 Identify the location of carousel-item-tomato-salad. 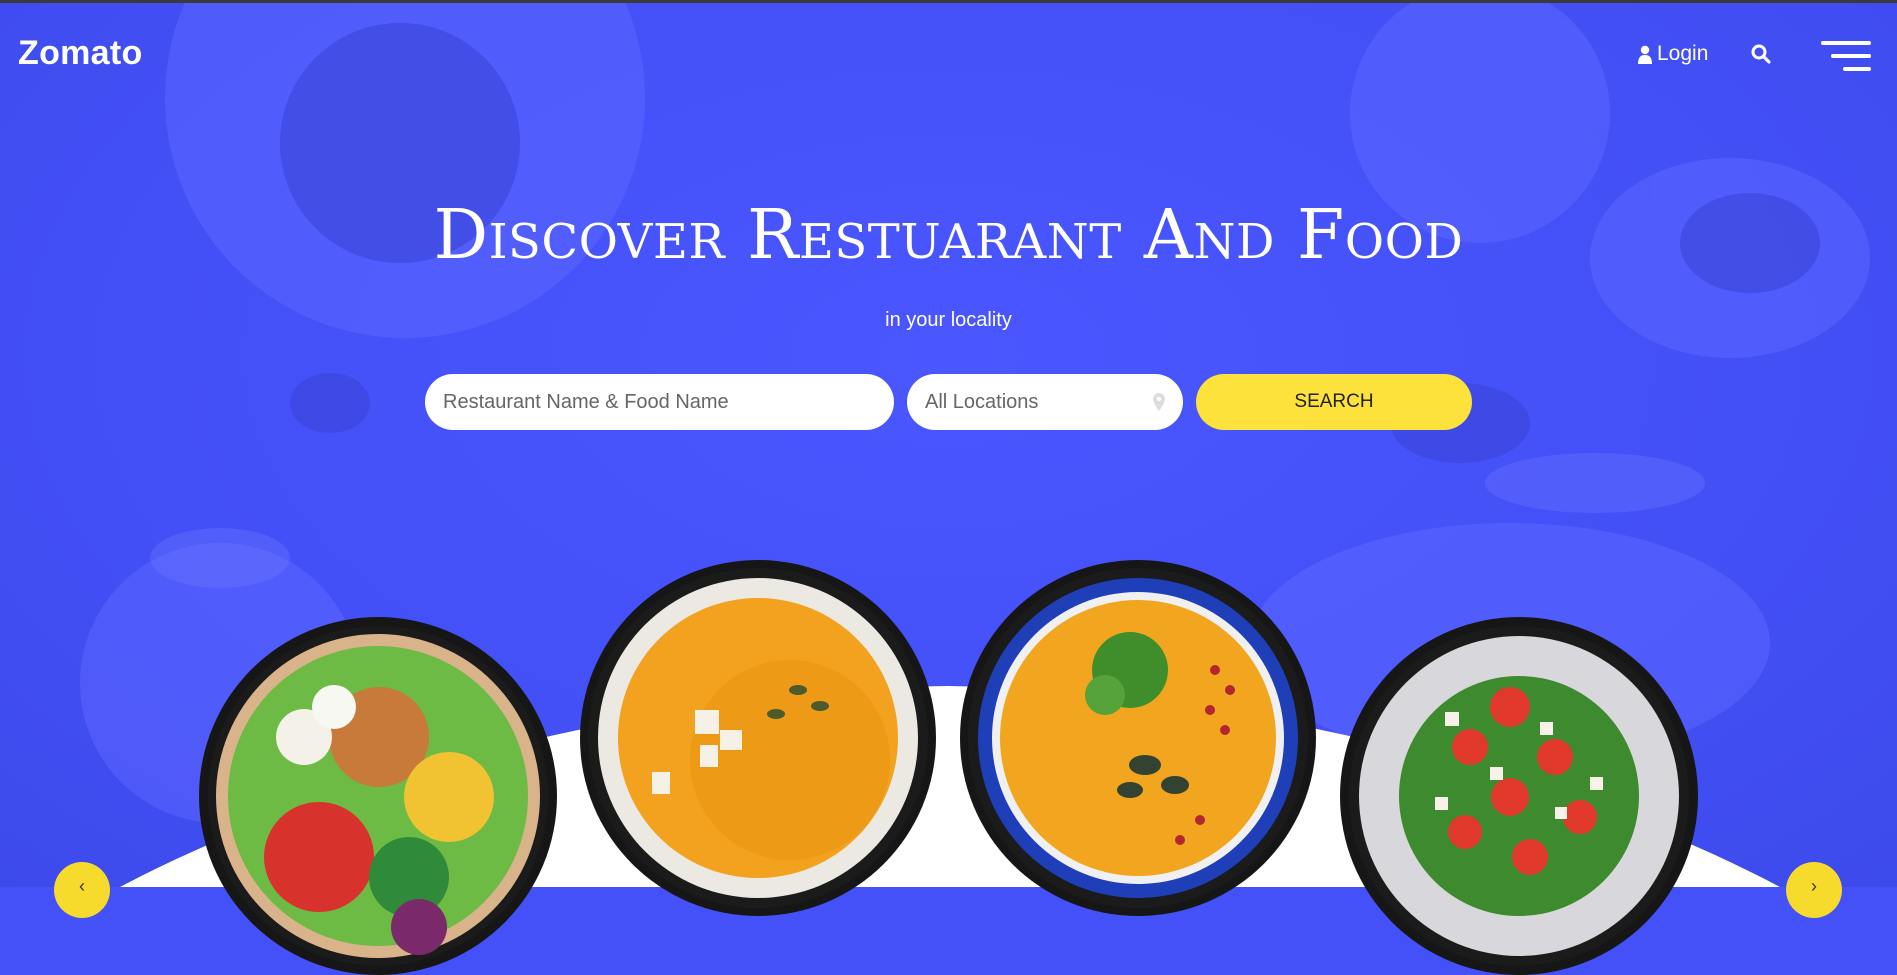
(1519, 796).